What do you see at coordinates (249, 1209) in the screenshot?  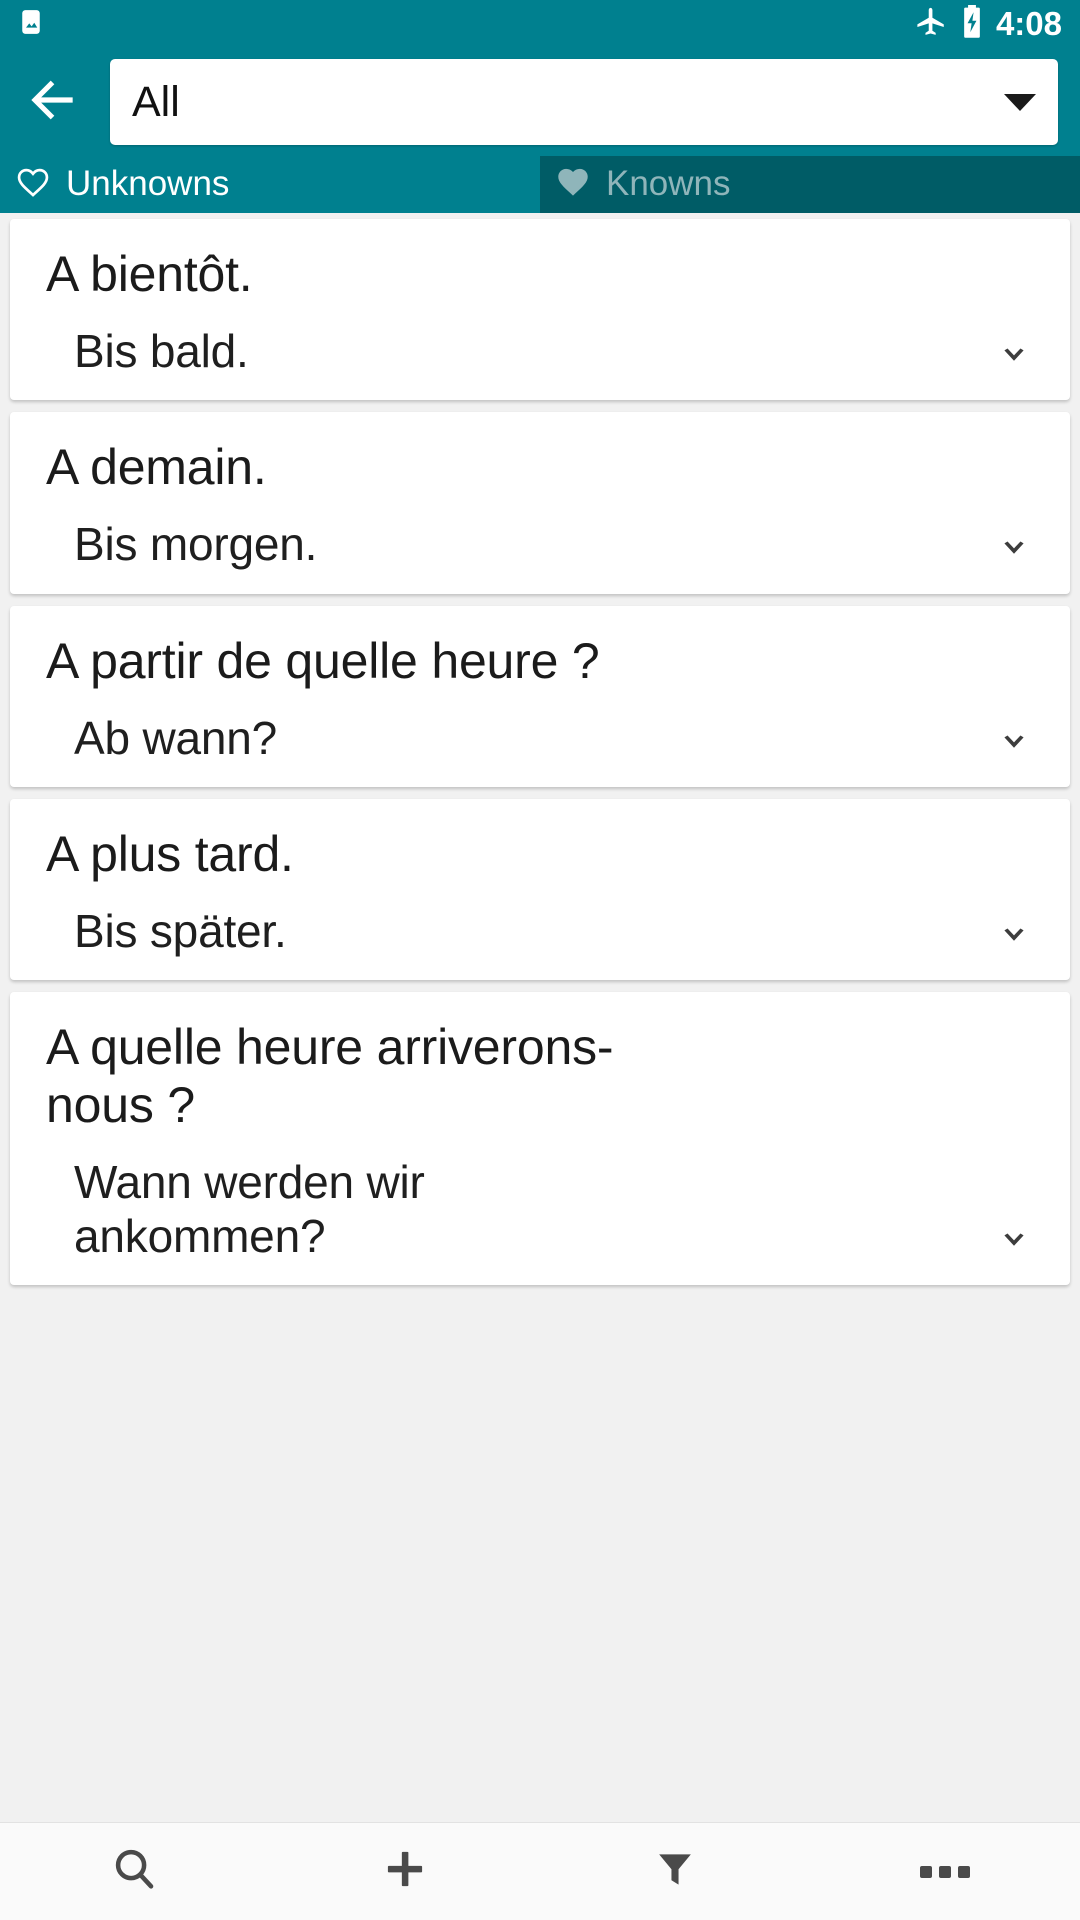 I see `phrase-back: Wann werden wir ankommen?` at bounding box center [249, 1209].